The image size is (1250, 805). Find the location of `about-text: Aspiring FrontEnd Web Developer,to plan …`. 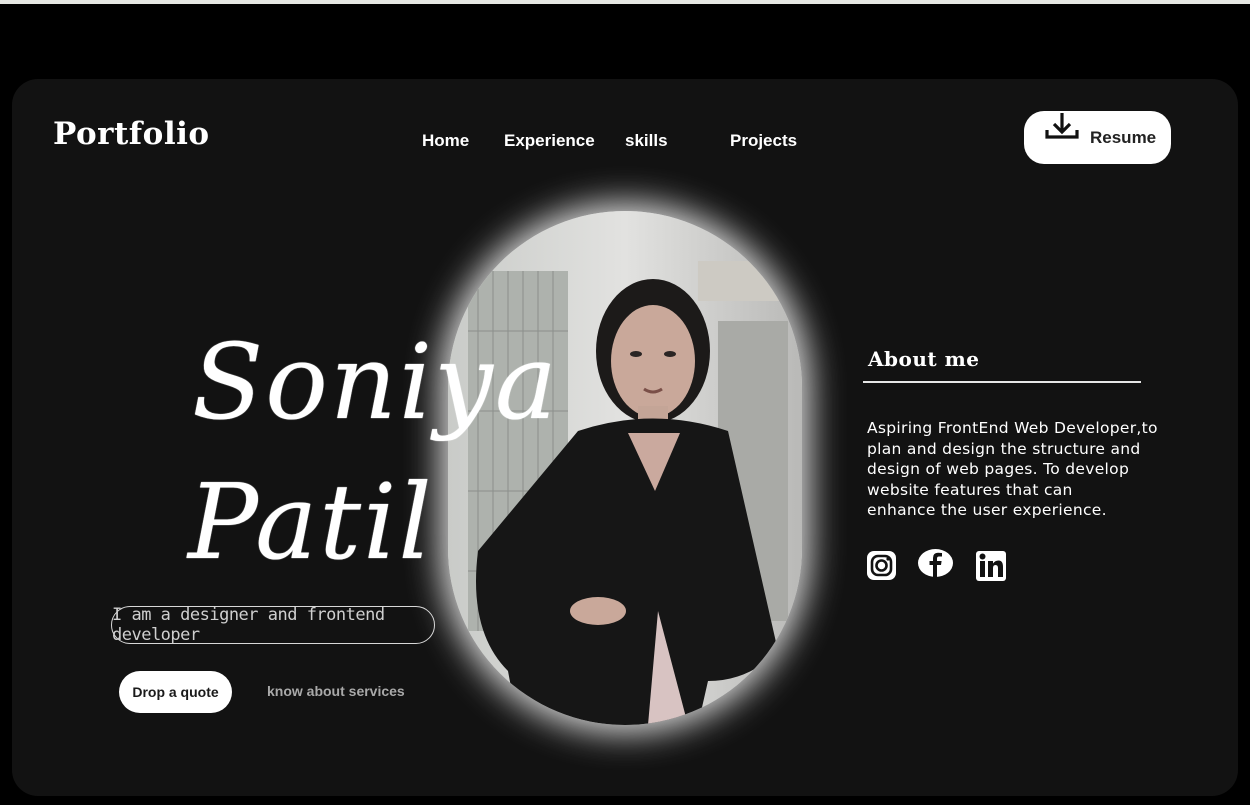

about-text: Aspiring FrontEnd Web Developer,to plan … is located at coordinates (1012, 469).